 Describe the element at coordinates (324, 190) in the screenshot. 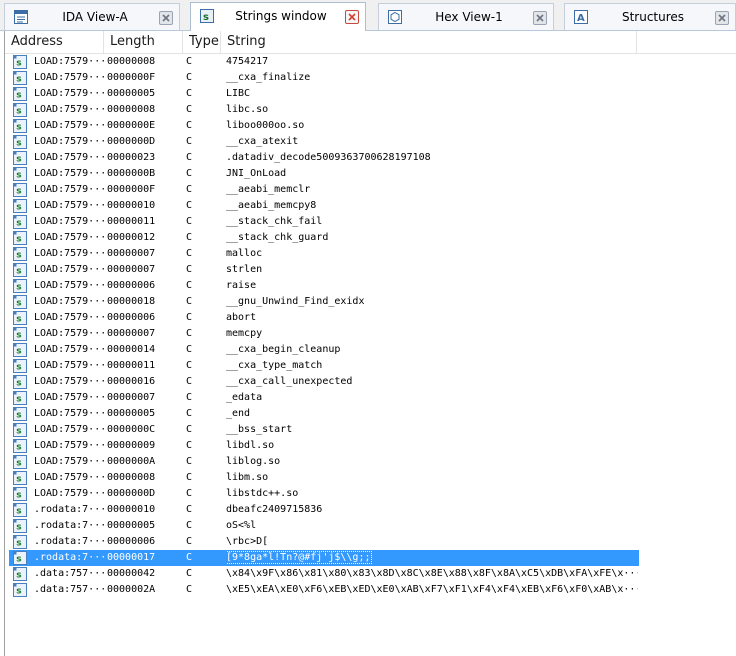

I see `table-row: s LOAD:7579··· 0000000F C __aeabi_memclr` at that location.